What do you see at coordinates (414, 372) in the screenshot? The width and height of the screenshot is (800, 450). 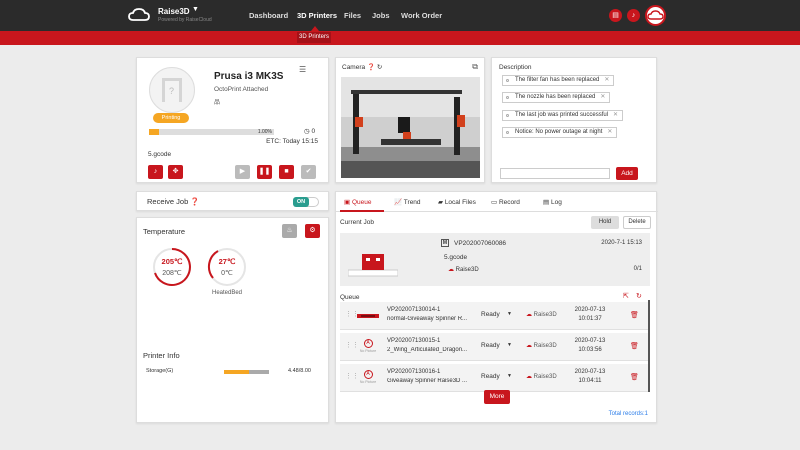 I see `queue-job-id: VP202007130016-1` at bounding box center [414, 372].